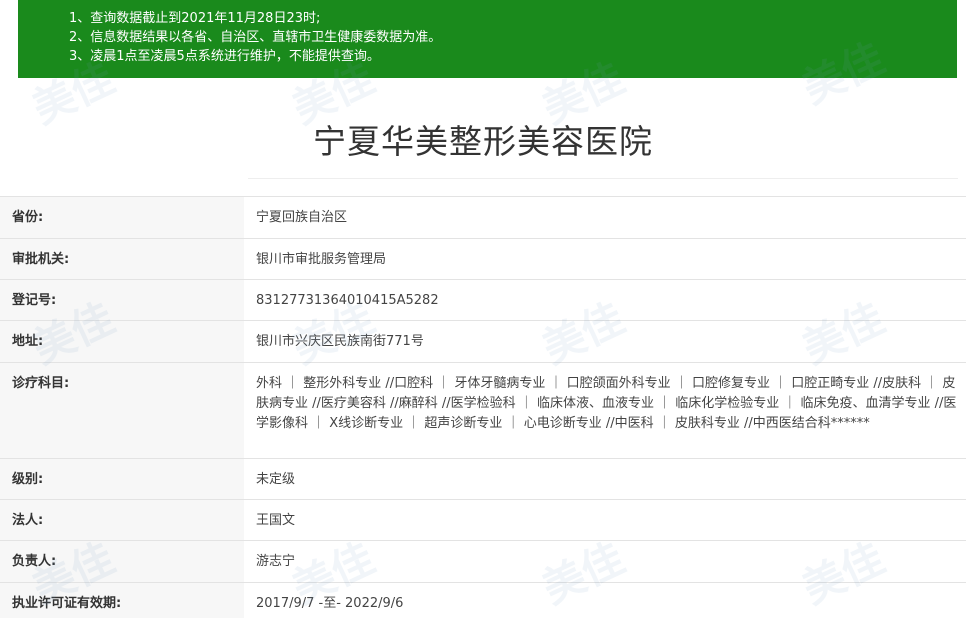  I want to click on row-approval-authority: 审批机关: 银川市审批服务管理局, so click(483, 258).